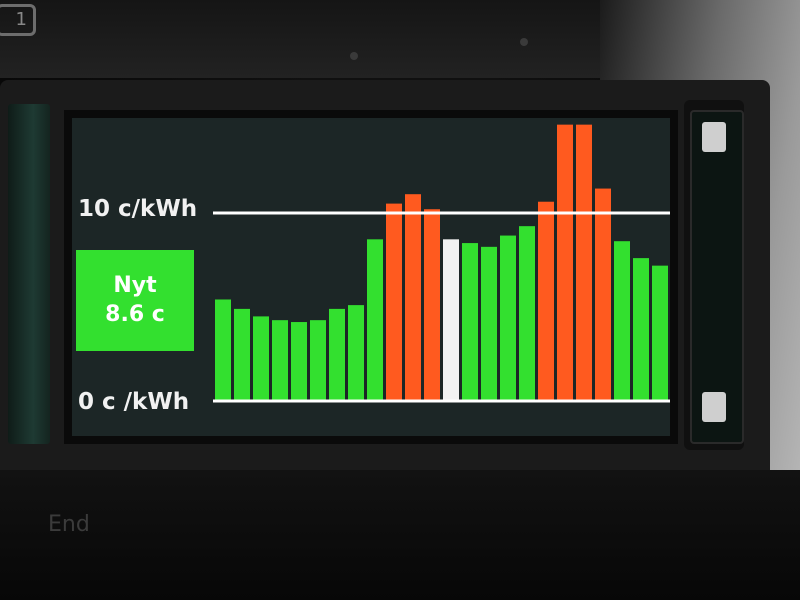 The height and width of the screenshot is (600, 800). Describe the element at coordinates (138, 209) in the screenshot. I see `max-price-label: 10 c/kWh` at that location.